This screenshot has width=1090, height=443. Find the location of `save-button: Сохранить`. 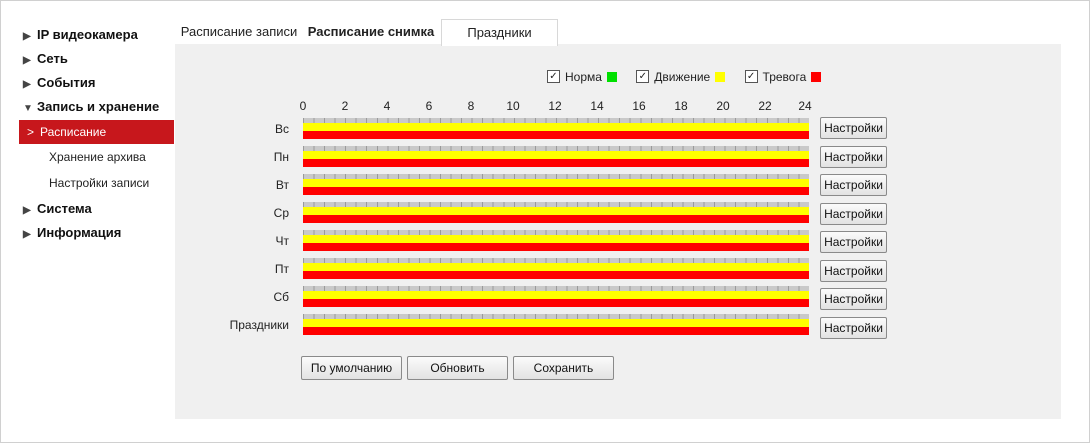

save-button: Сохранить is located at coordinates (563, 368).